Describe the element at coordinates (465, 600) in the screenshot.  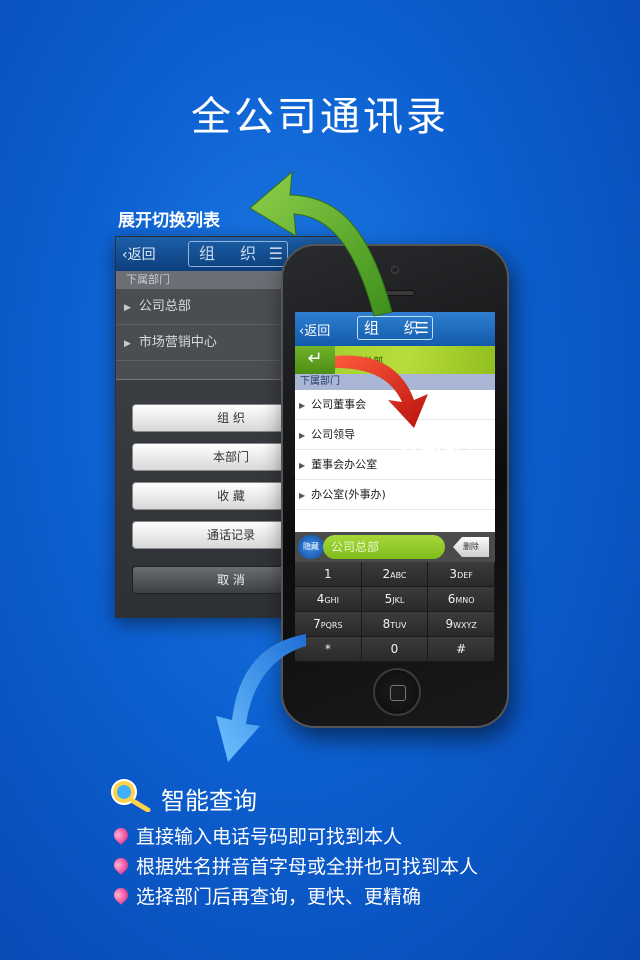
I see `keypad-letters: MNO` at that location.